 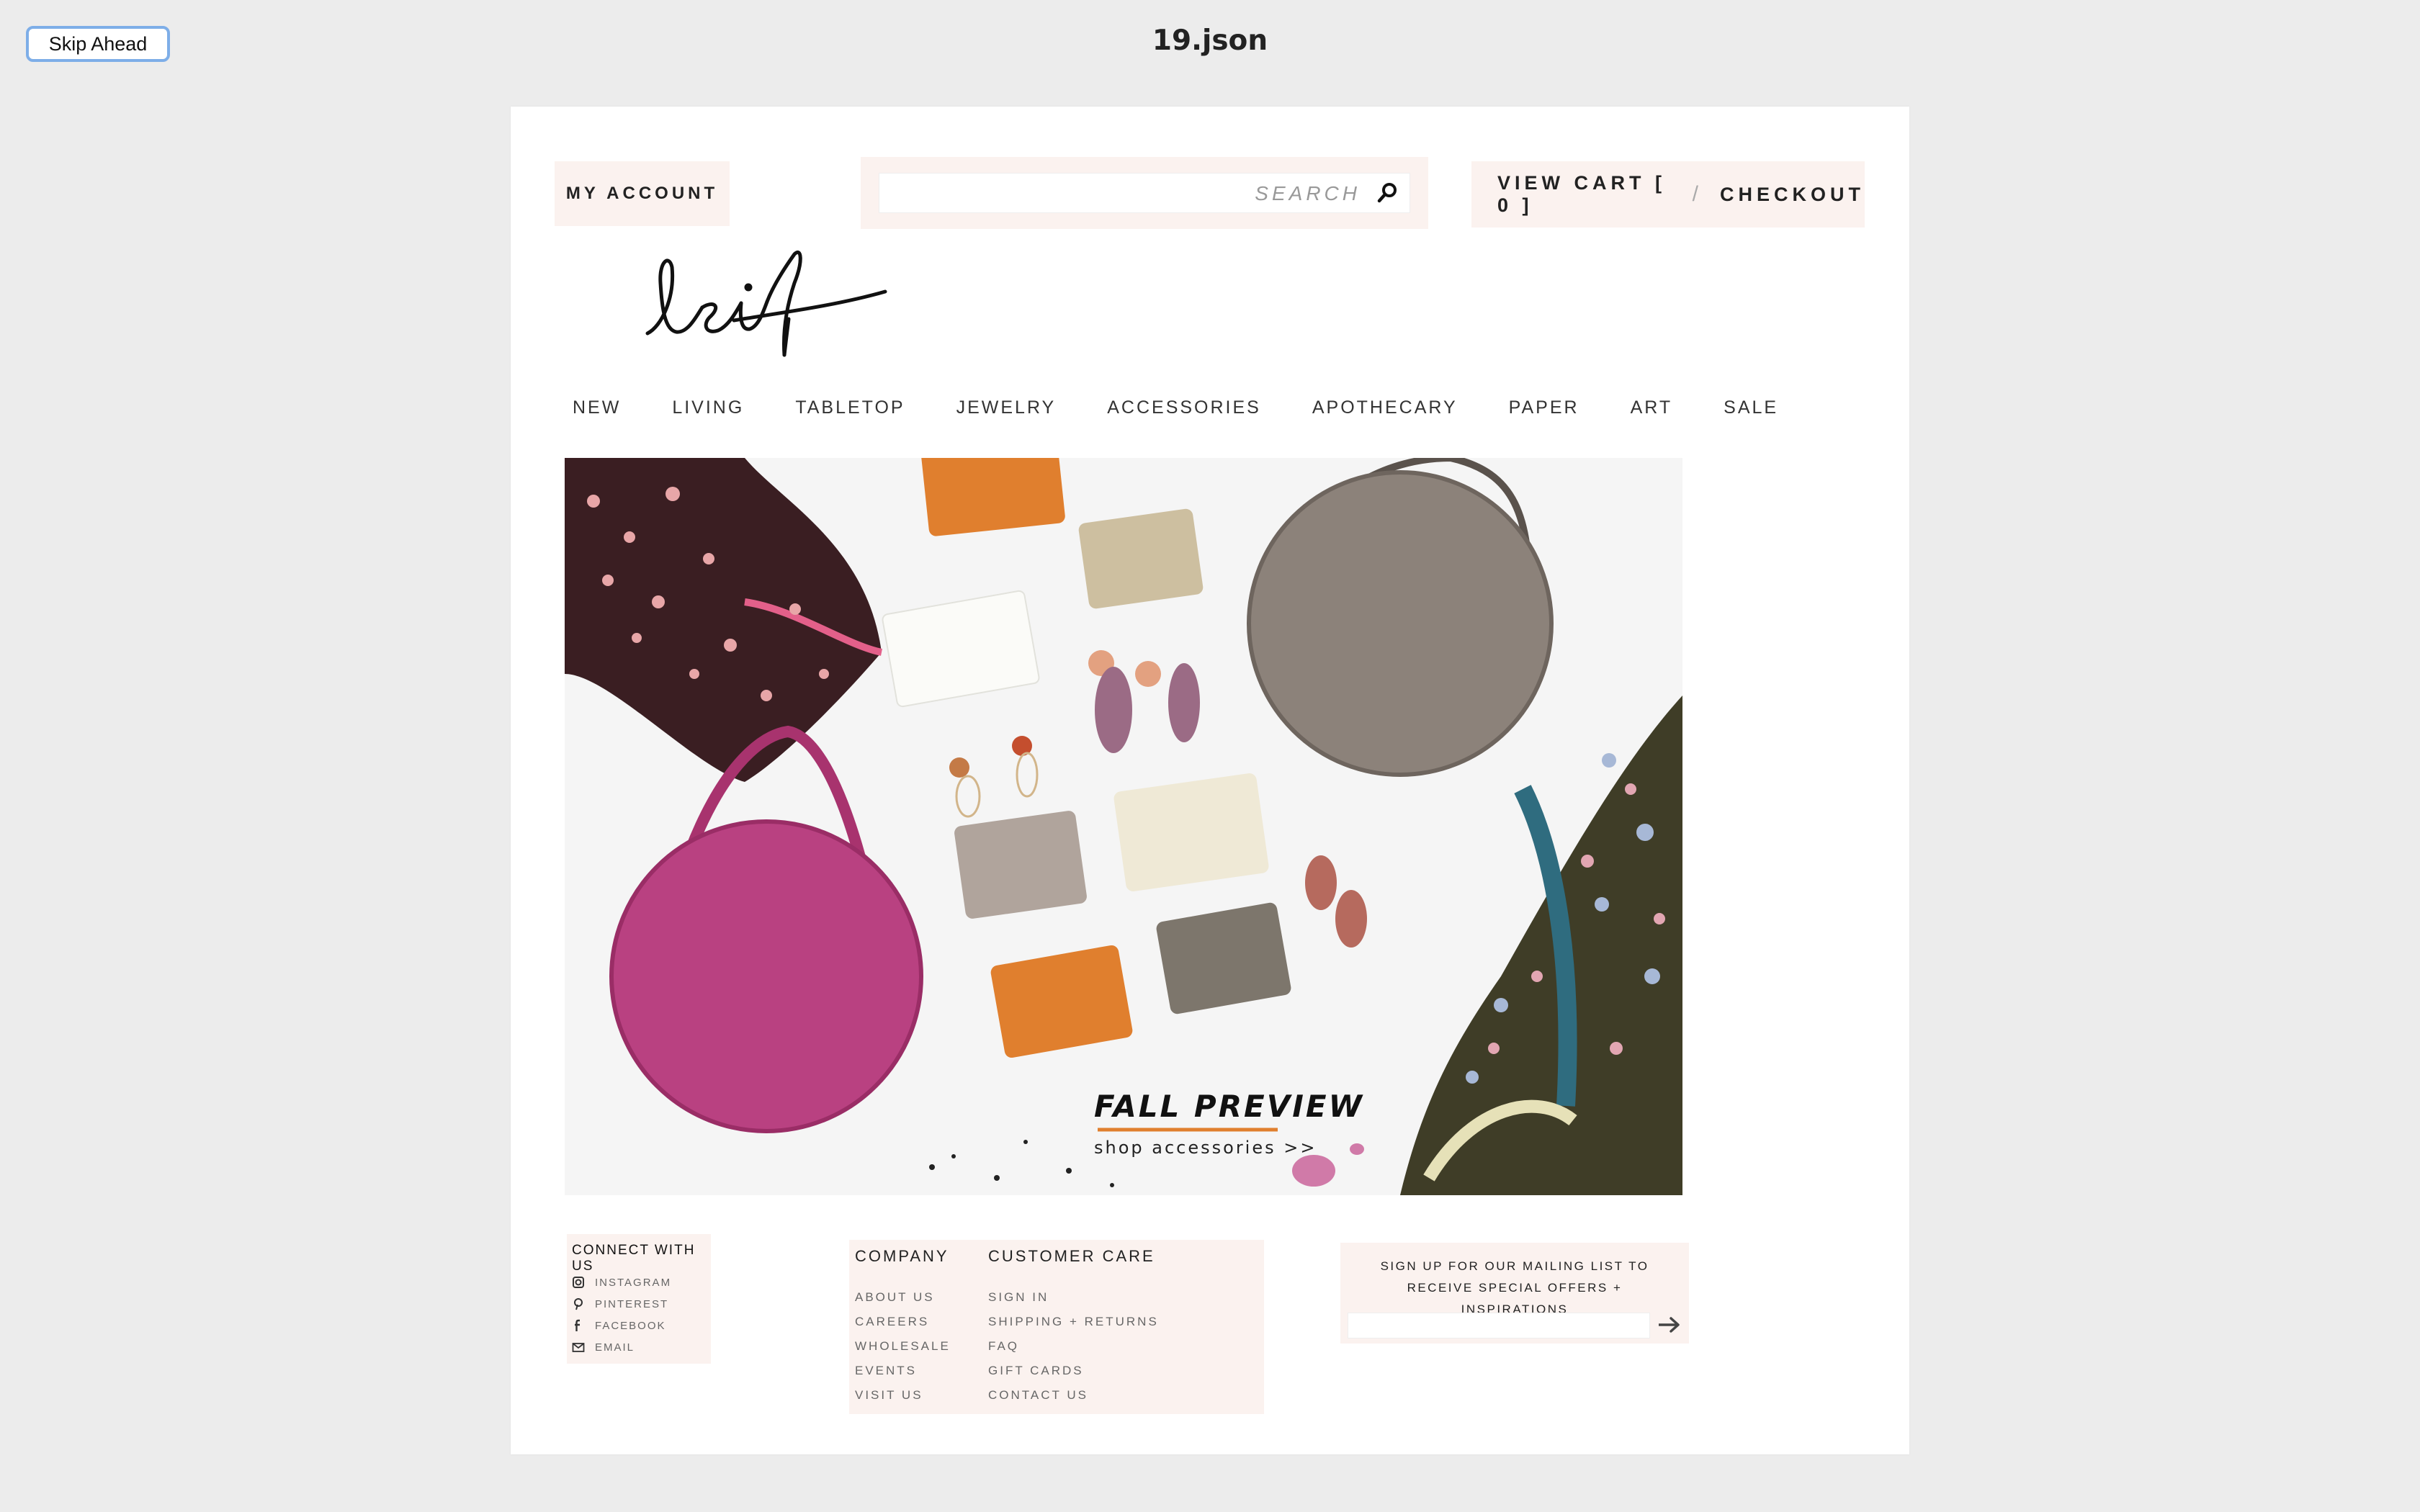 I want to click on mailing-email-input, so click(x=1499, y=1325).